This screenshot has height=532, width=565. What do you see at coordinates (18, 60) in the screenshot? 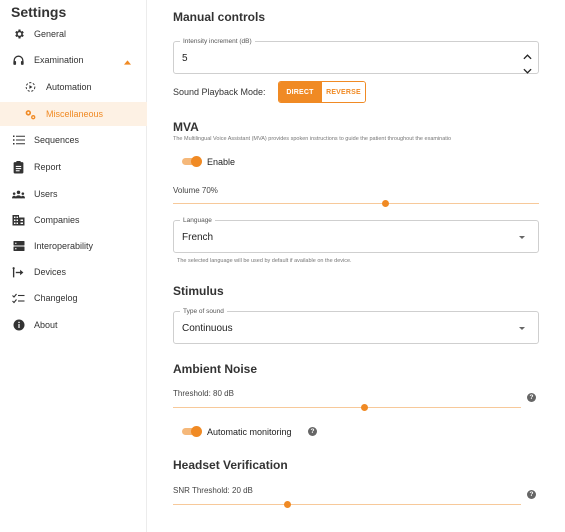
I see `headphones-icon` at bounding box center [18, 60].